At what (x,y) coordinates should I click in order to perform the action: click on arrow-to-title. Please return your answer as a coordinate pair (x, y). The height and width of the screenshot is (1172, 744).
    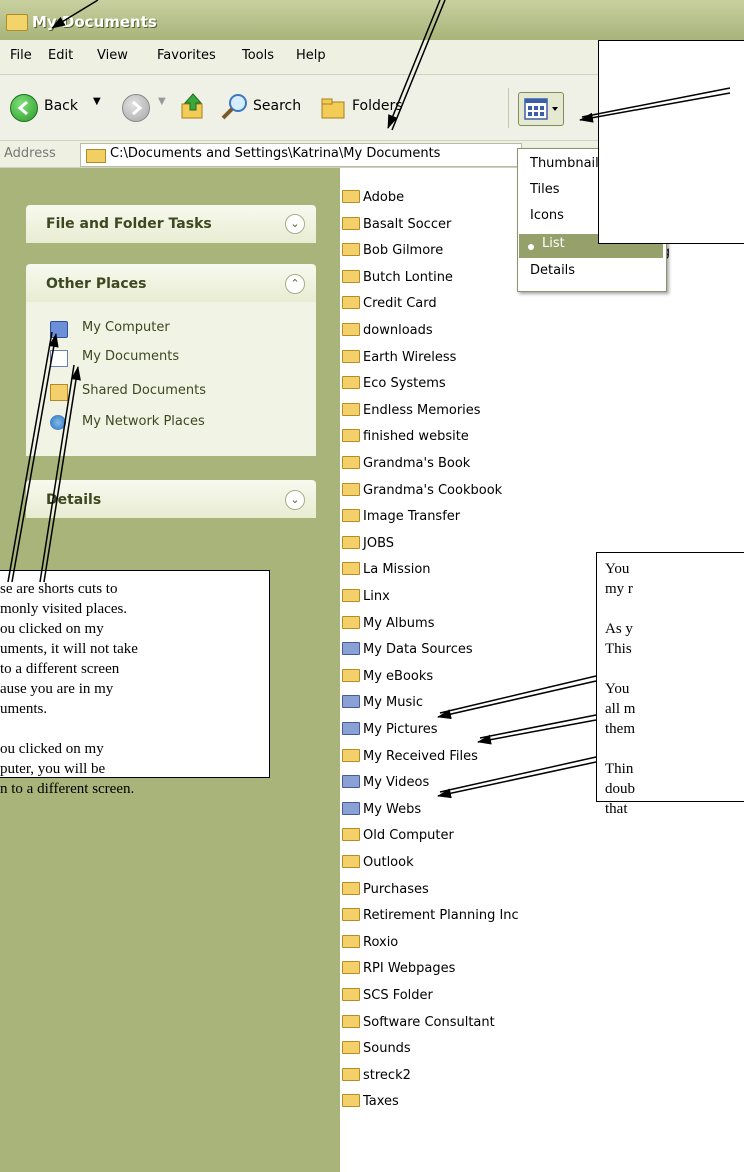
    Looking at the image, I should click on (75, 14).